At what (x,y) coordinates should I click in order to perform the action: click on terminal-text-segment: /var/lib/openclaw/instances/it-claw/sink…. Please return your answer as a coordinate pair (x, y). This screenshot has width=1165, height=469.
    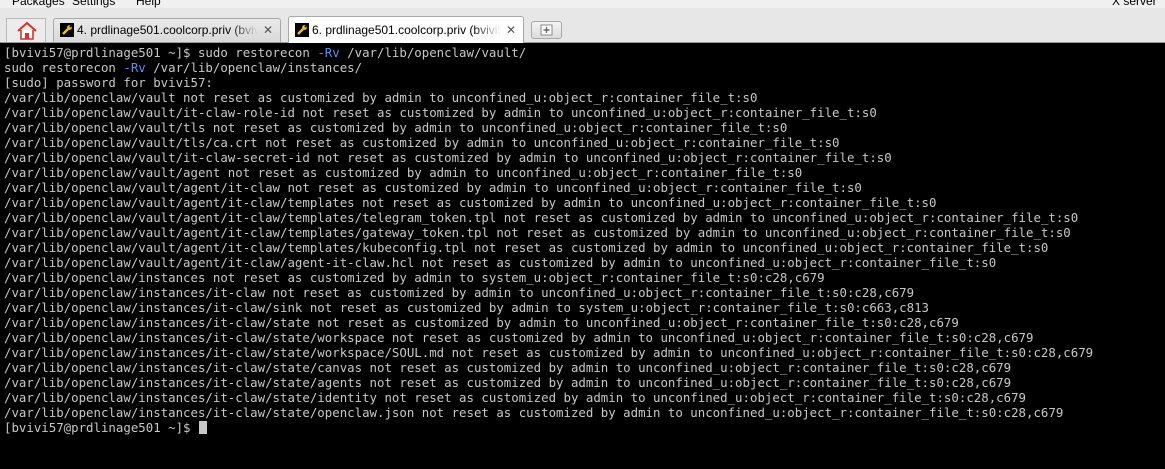
    Looking at the image, I should click on (467, 307).